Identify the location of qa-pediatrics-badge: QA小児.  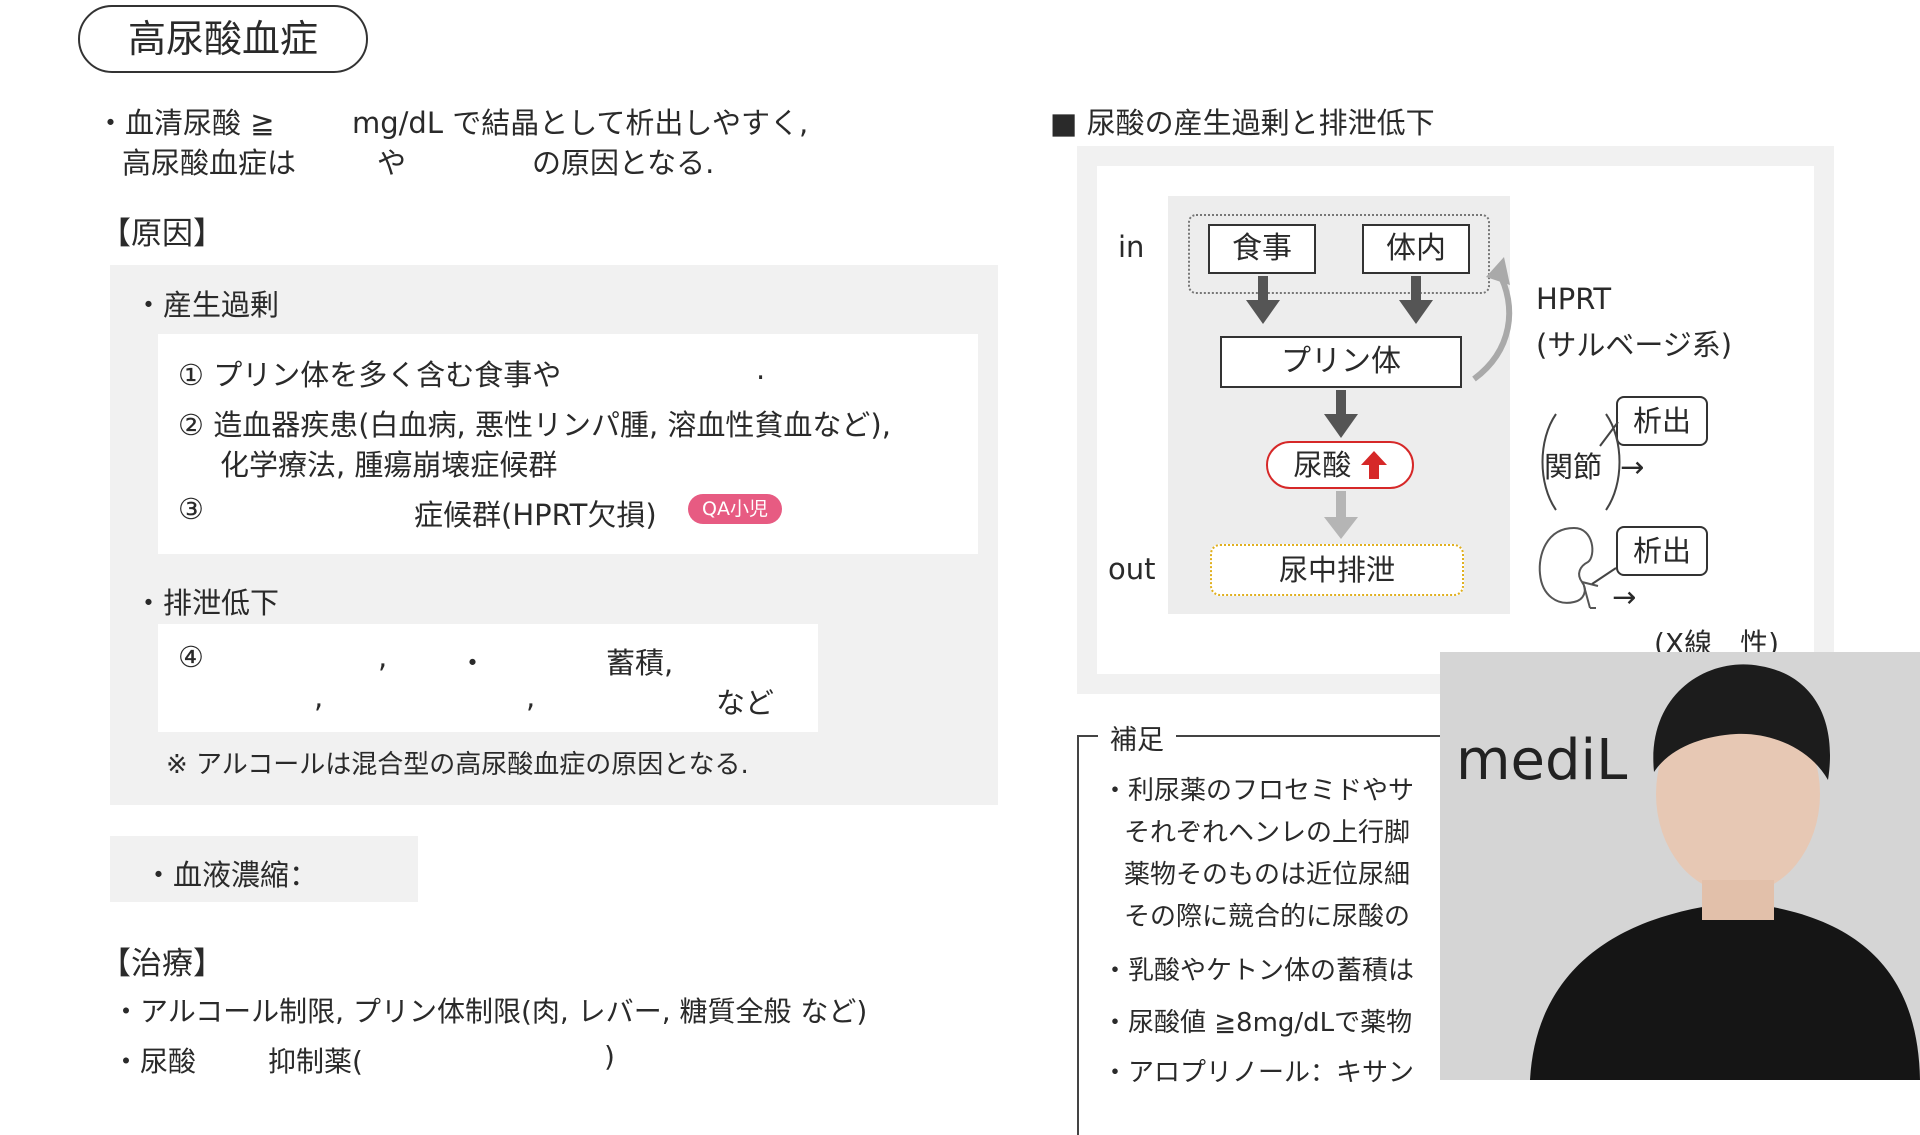
(735, 509).